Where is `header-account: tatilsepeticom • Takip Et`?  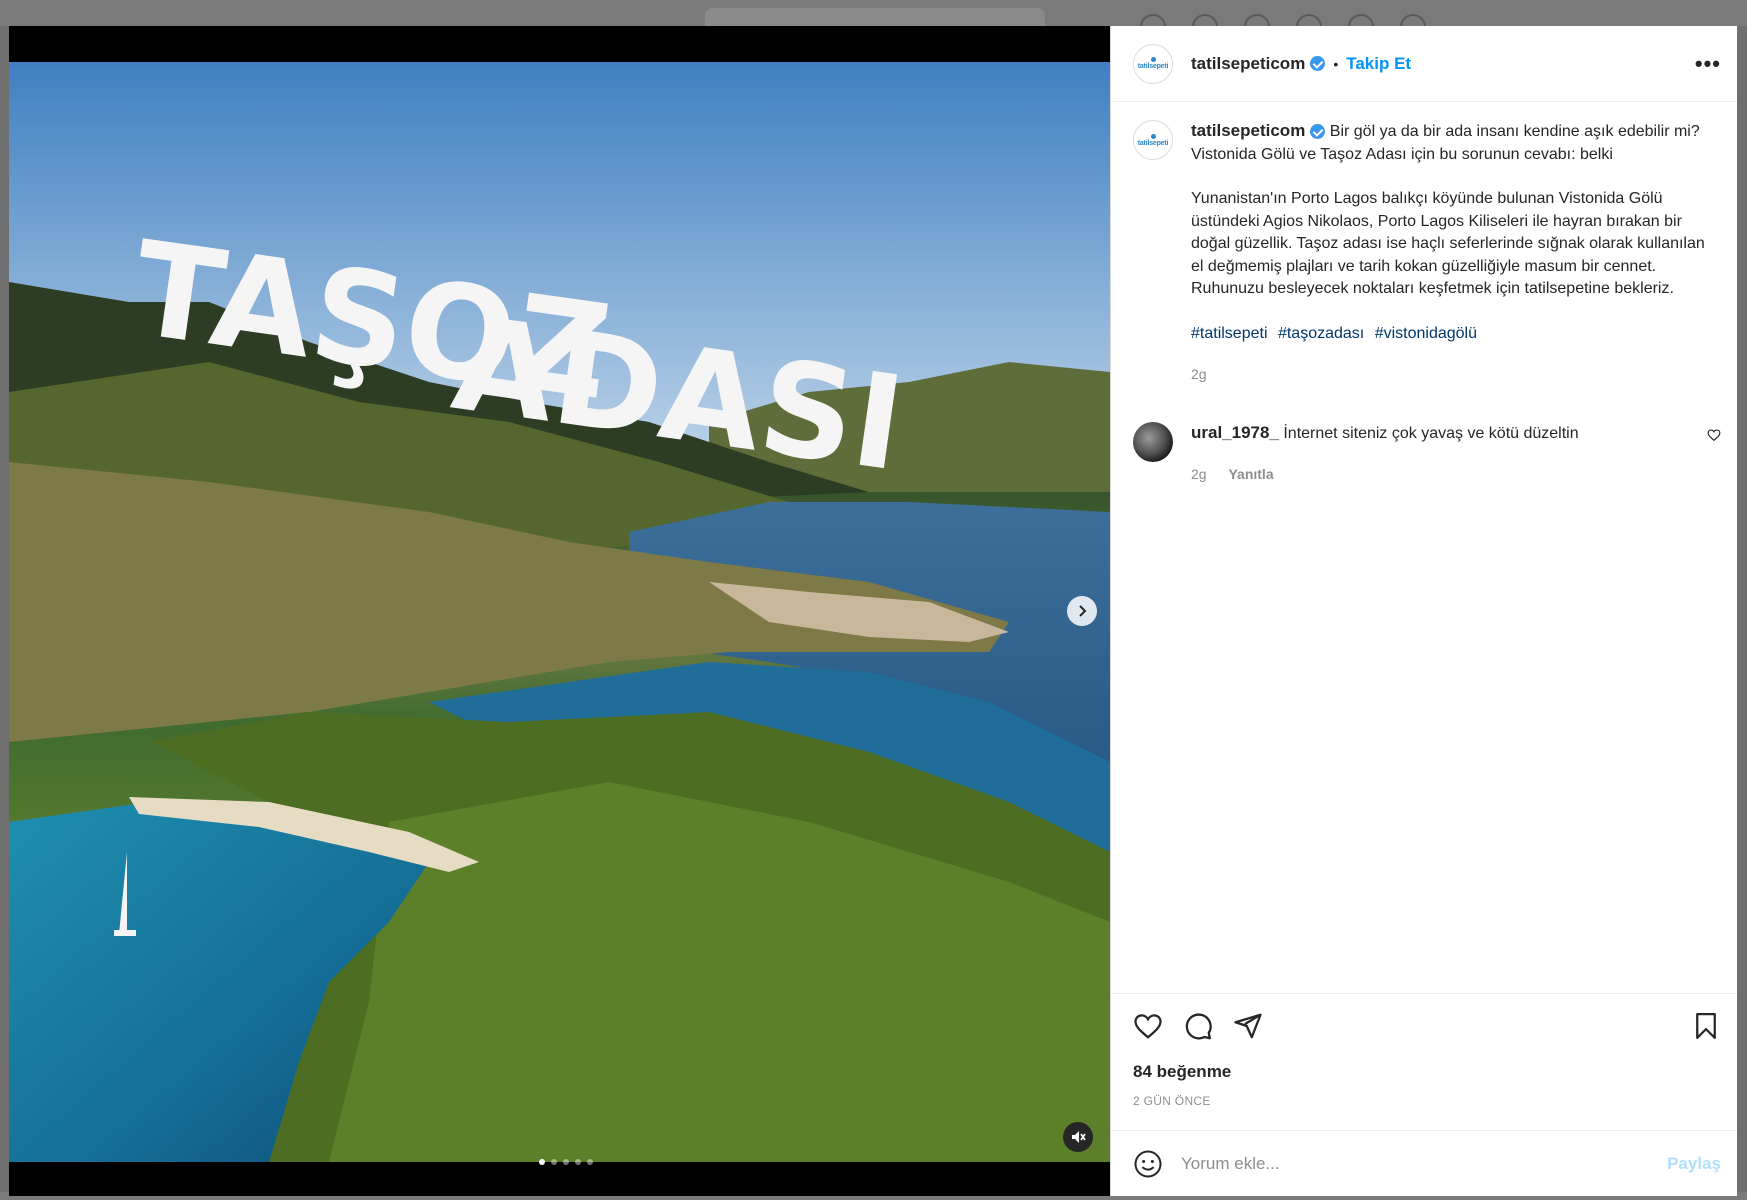 header-account: tatilsepeticom • Takip Et is located at coordinates (1301, 64).